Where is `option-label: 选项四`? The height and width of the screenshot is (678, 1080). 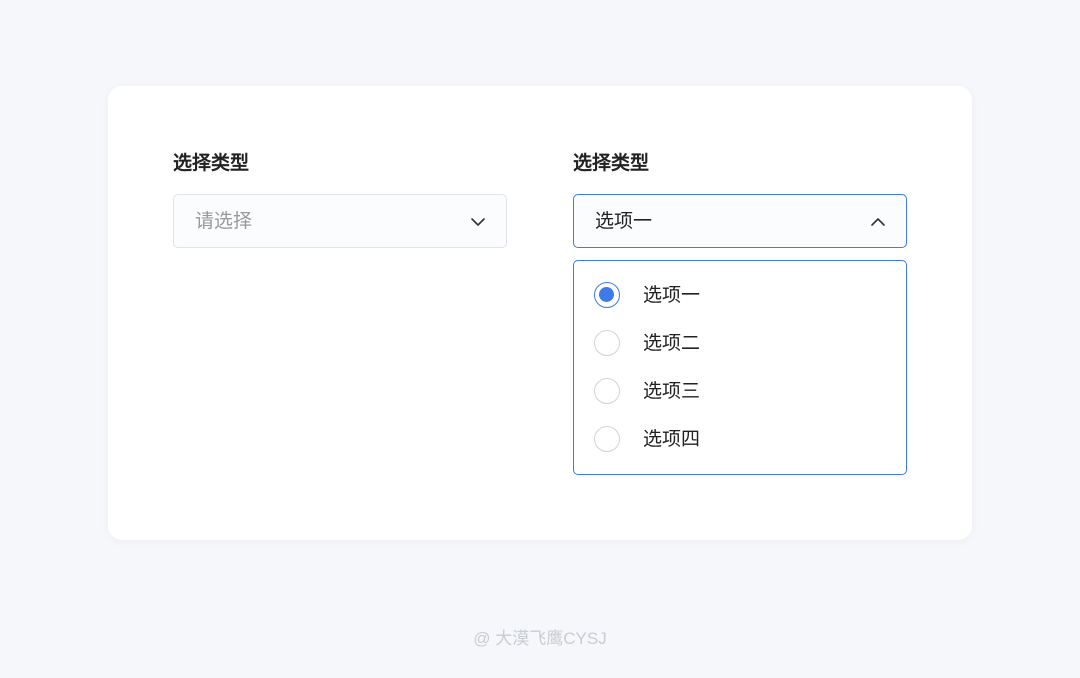
option-label: 选项四 is located at coordinates (672, 439).